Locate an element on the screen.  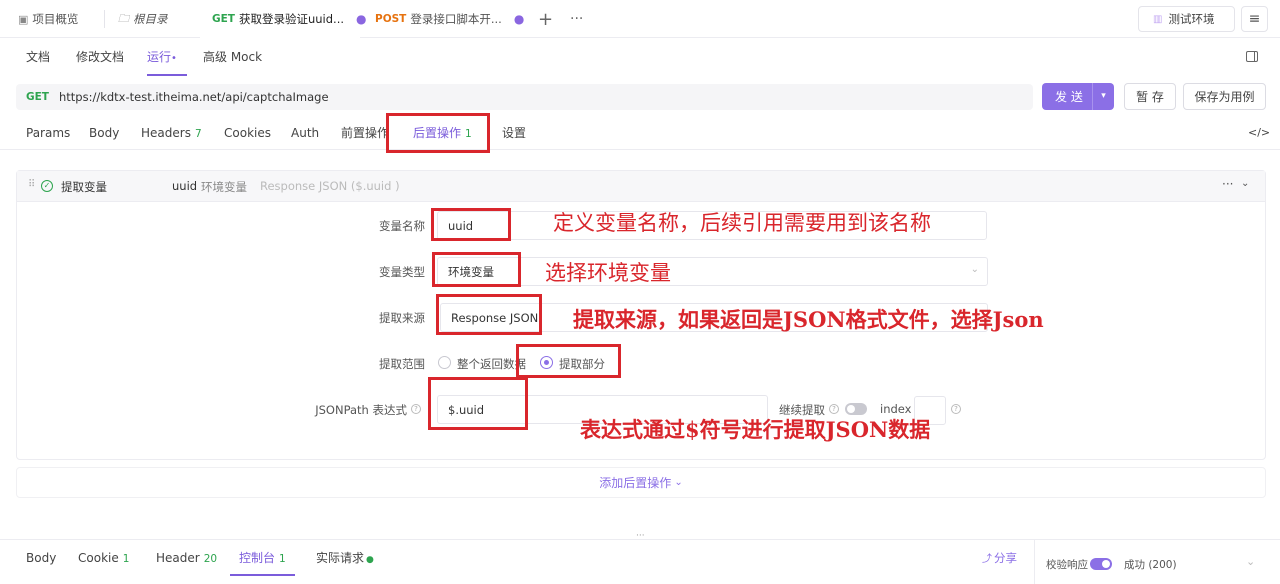
folder-icon: 🗀 is located at coordinates (123, 18).